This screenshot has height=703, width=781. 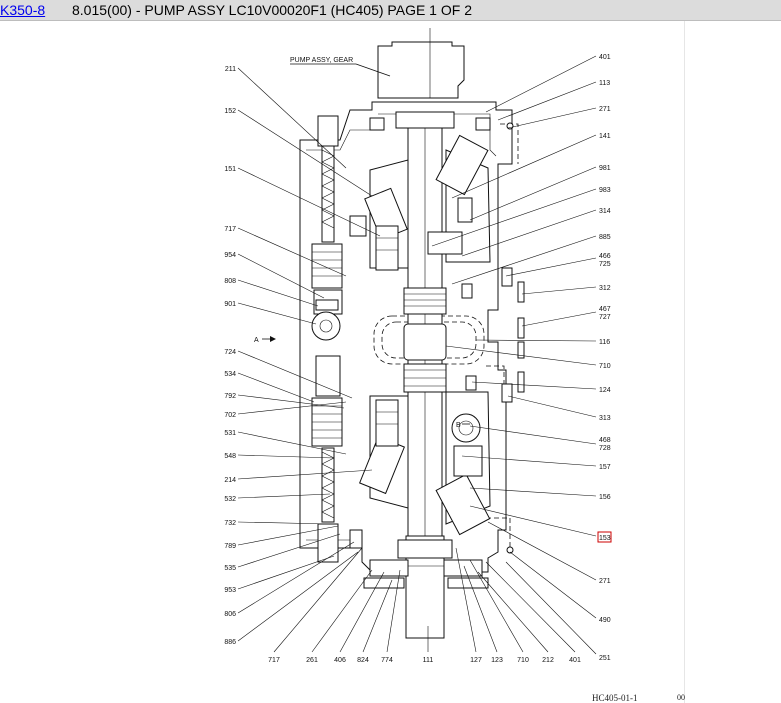 What do you see at coordinates (605, 366) in the screenshot?
I see `callout-710: 710` at bounding box center [605, 366].